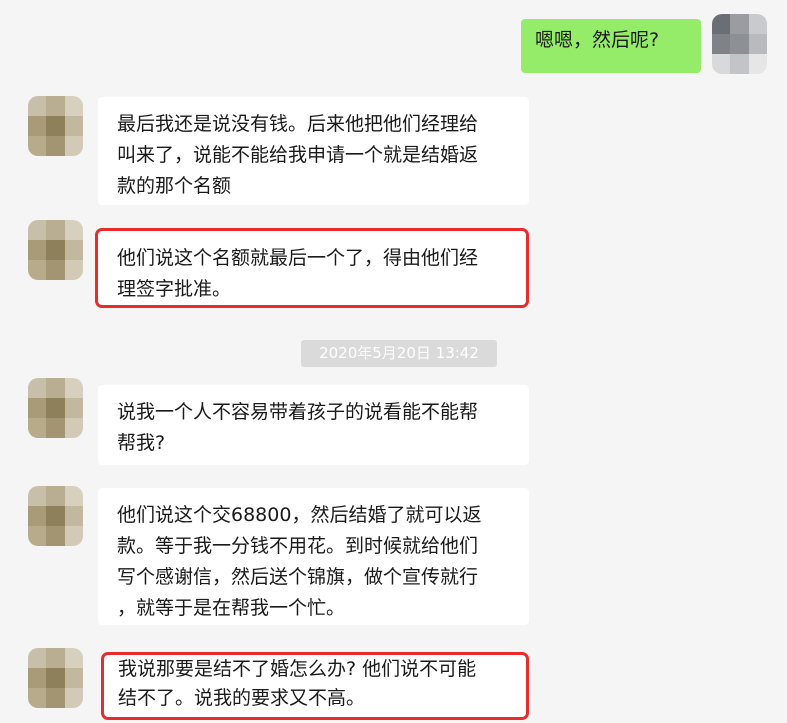 The width and height of the screenshot is (787, 723). What do you see at coordinates (174, 186) in the screenshot?
I see `message-line: 款的那个名额` at bounding box center [174, 186].